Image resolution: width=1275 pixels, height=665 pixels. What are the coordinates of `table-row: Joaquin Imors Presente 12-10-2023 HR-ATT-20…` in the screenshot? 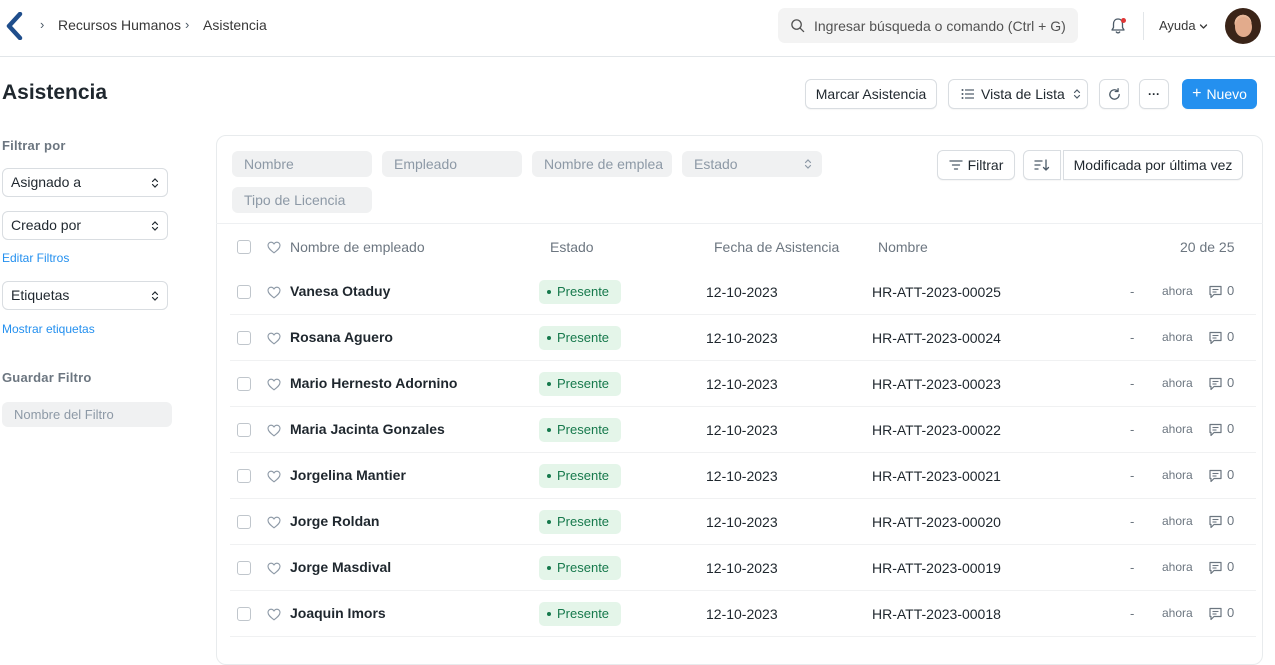 It's located at (743, 614).